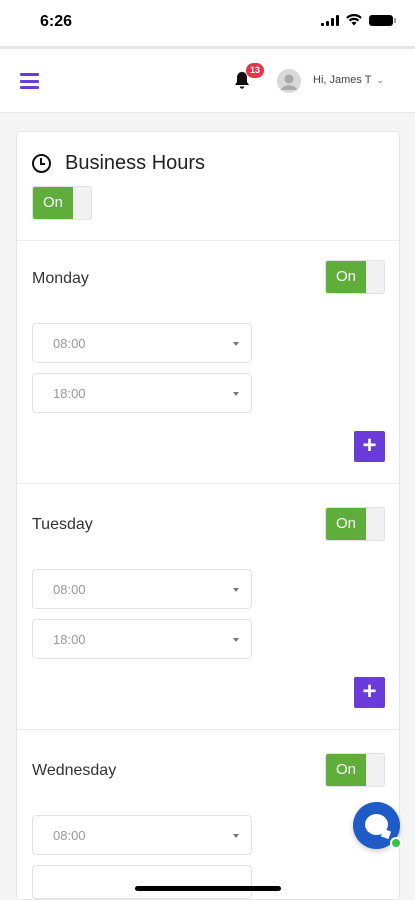 This screenshot has height=900, width=415. What do you see at coordinates (56, 21) in the screenshot?
I see `status-time: 6:26` at bounding box center [56, 21].